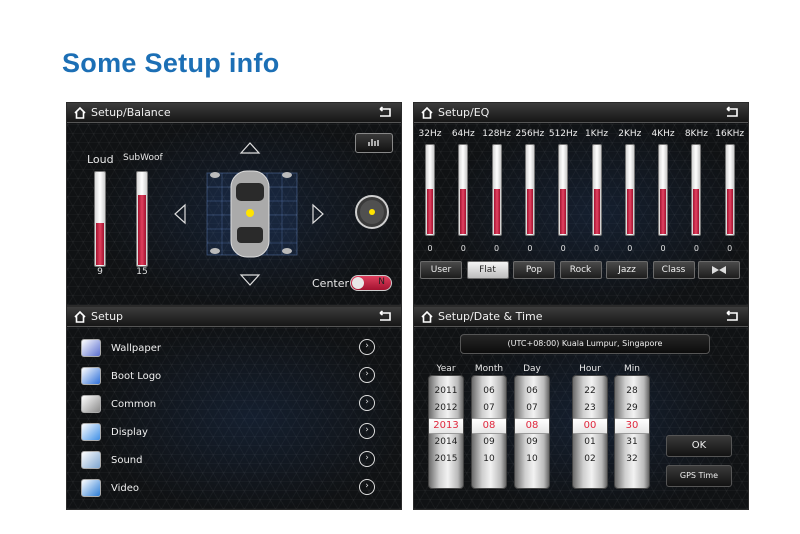  What do you see at coordinates (696, 134) in the screenshot?
I see `eq-band-frequency: 8KHz` at bounding box center [696, 134].